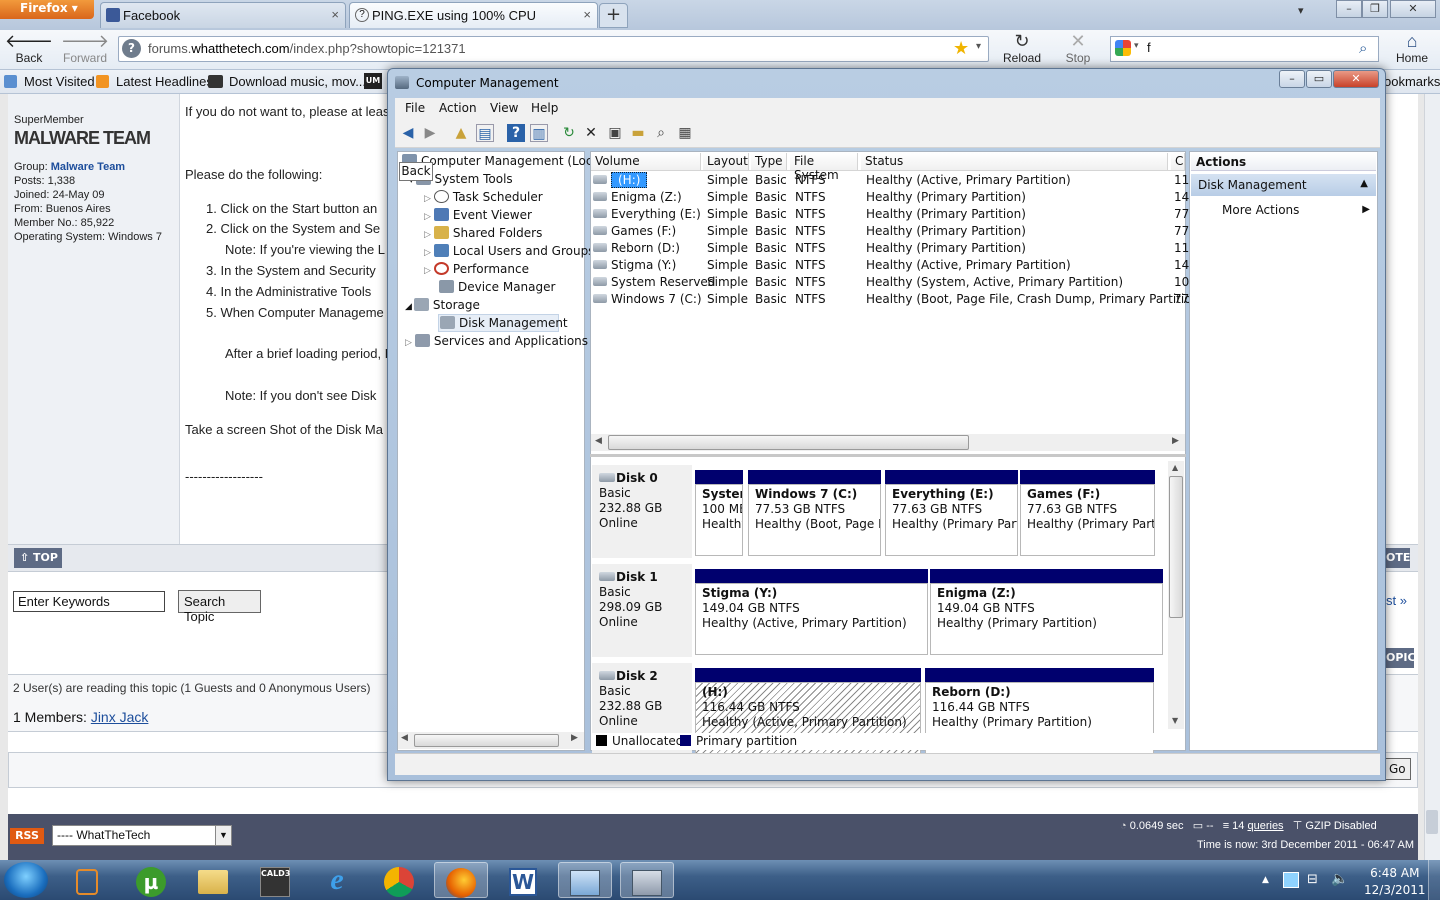  Describe the element at coordinates (219, 607) in the screenshot. I see `search-topic-button: Search Topic` at that location.